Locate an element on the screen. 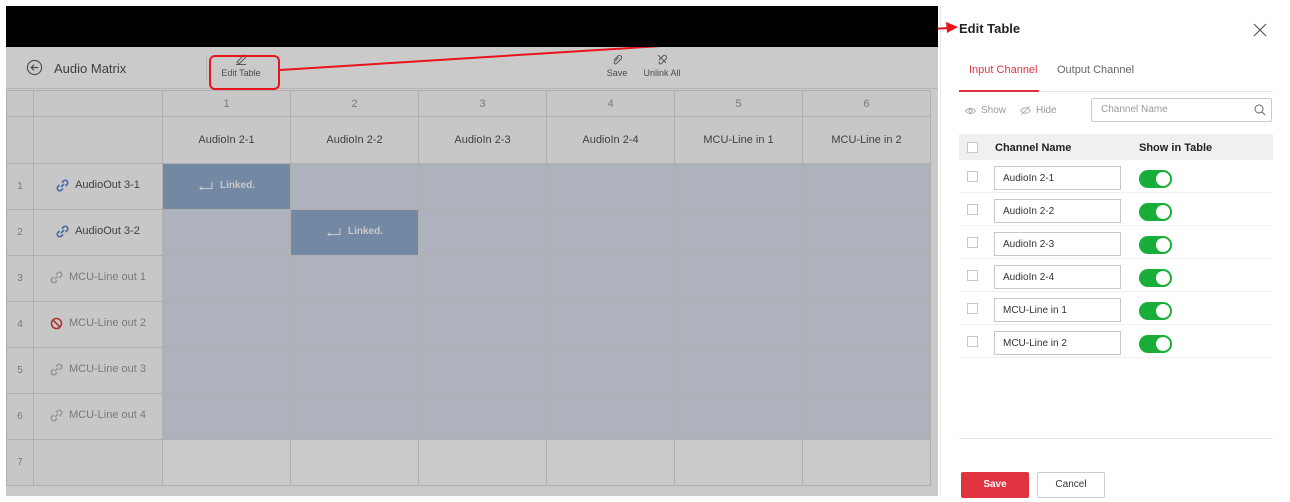  channel-name-field: AudioIn 2-2 is located at coordinates (1057, 211).